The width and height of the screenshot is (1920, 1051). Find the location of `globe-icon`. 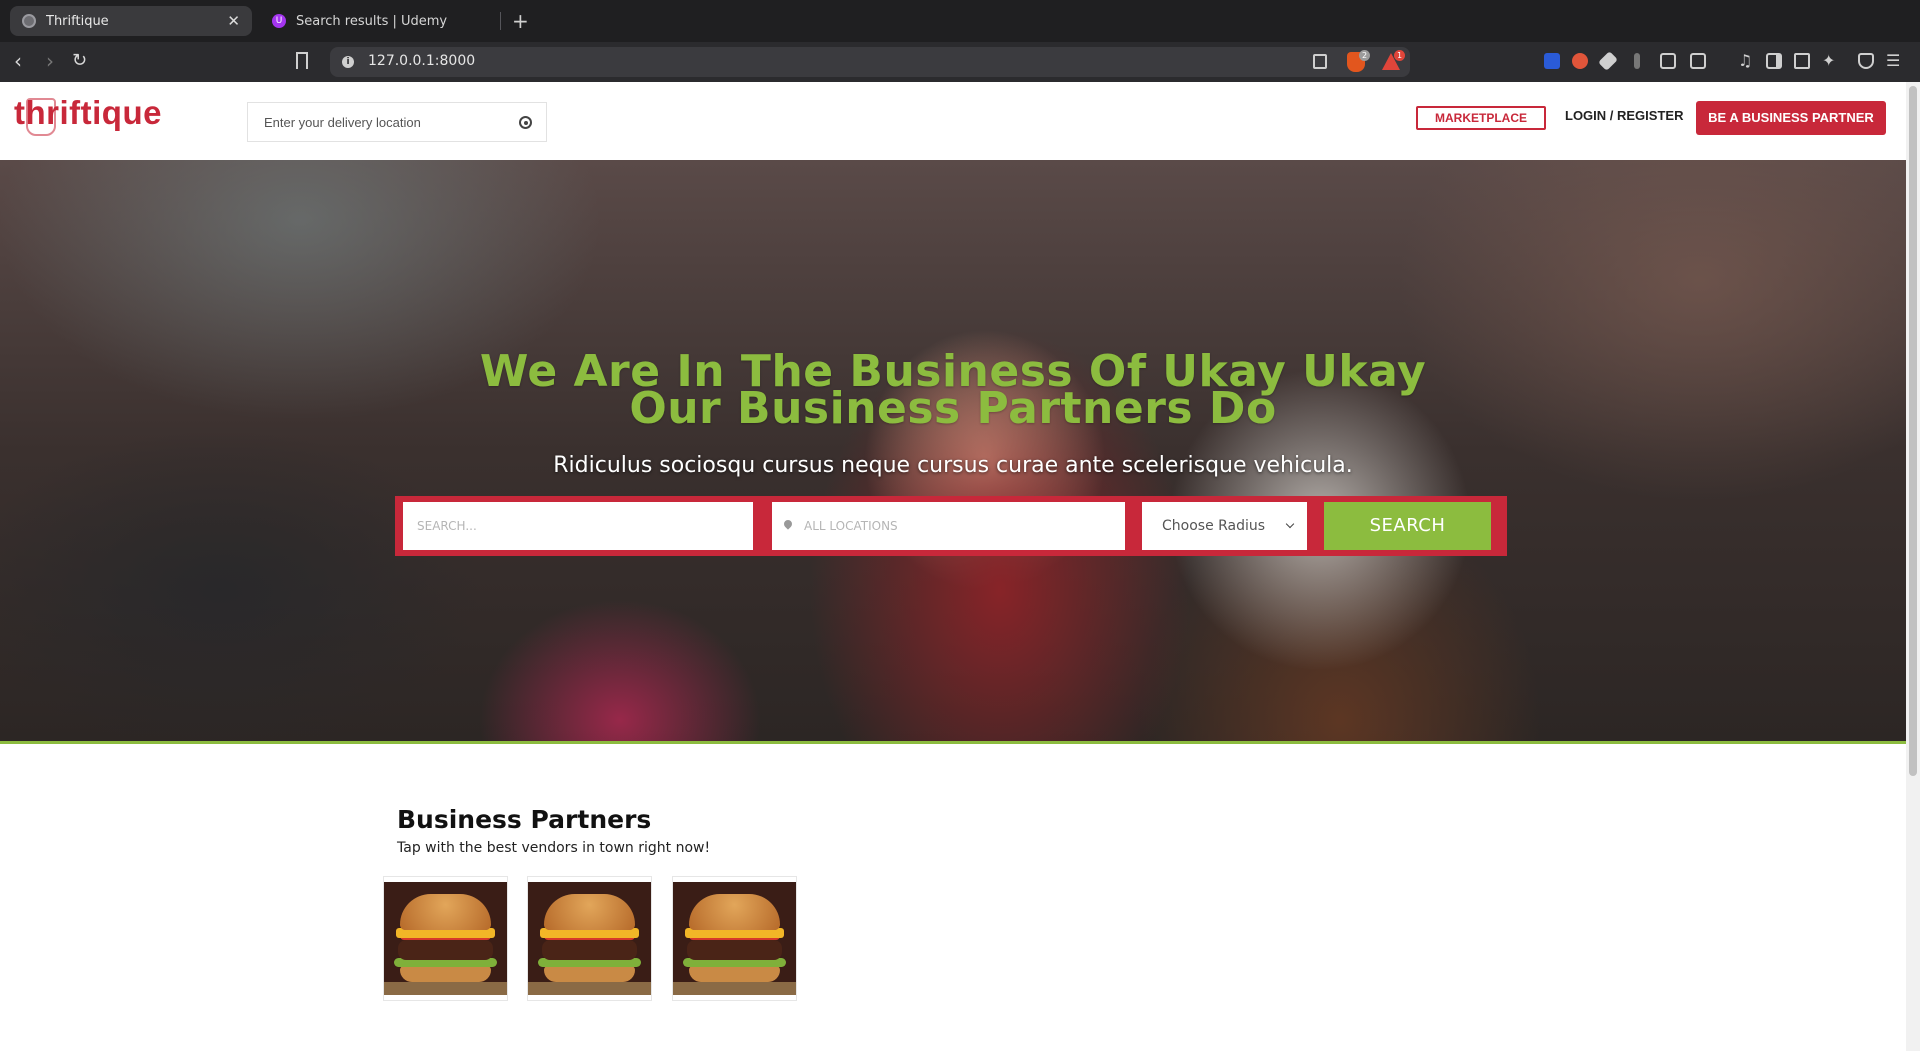

globe-icon is located at coordinates (29, 21).